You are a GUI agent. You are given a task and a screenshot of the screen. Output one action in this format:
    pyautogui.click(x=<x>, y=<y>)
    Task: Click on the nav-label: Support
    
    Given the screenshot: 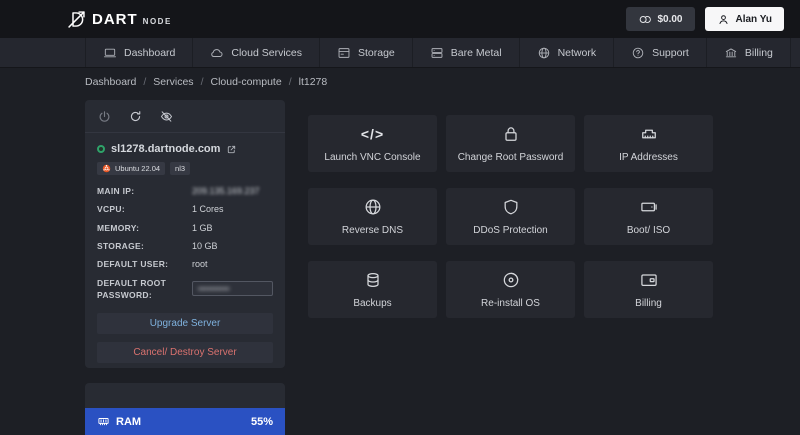 What is the action you would take?
    pyautogui.click(x=670, y=52)
    